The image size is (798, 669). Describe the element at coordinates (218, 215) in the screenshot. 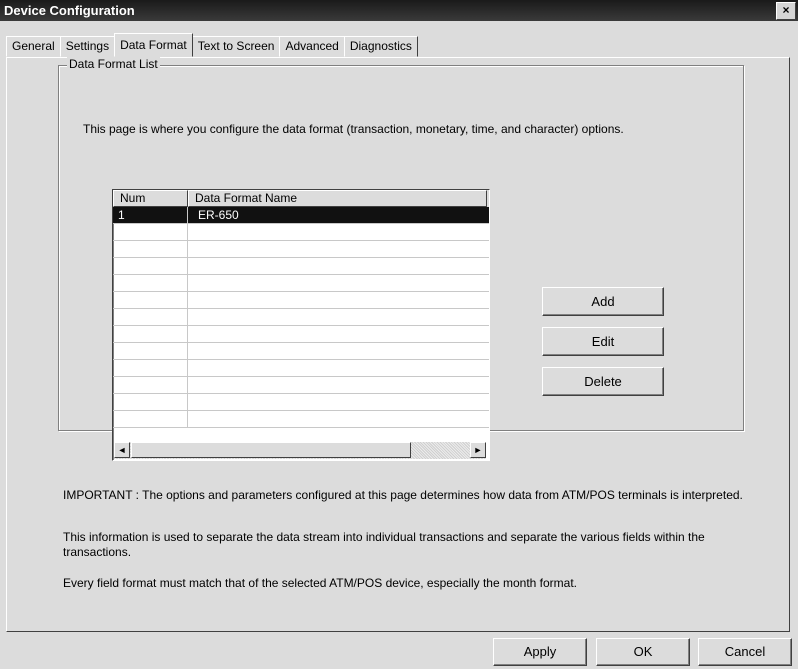

I see `cell-name: ER-650` at that location.